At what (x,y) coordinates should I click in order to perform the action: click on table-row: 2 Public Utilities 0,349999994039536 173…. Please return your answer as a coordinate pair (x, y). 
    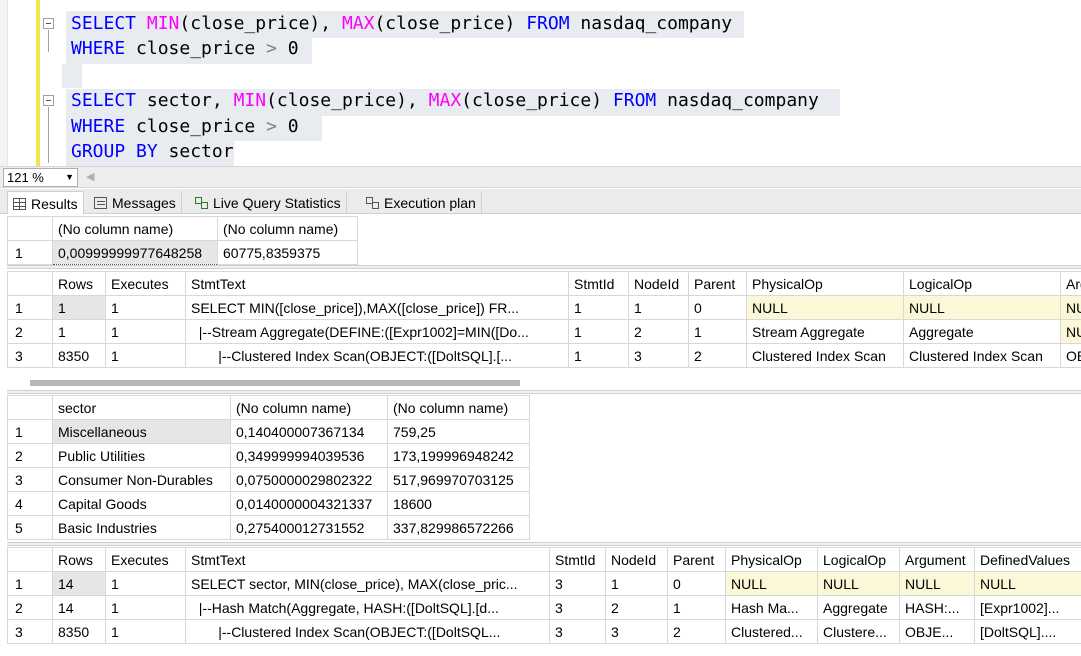
    Looking at the image, I should click on (268, 455).